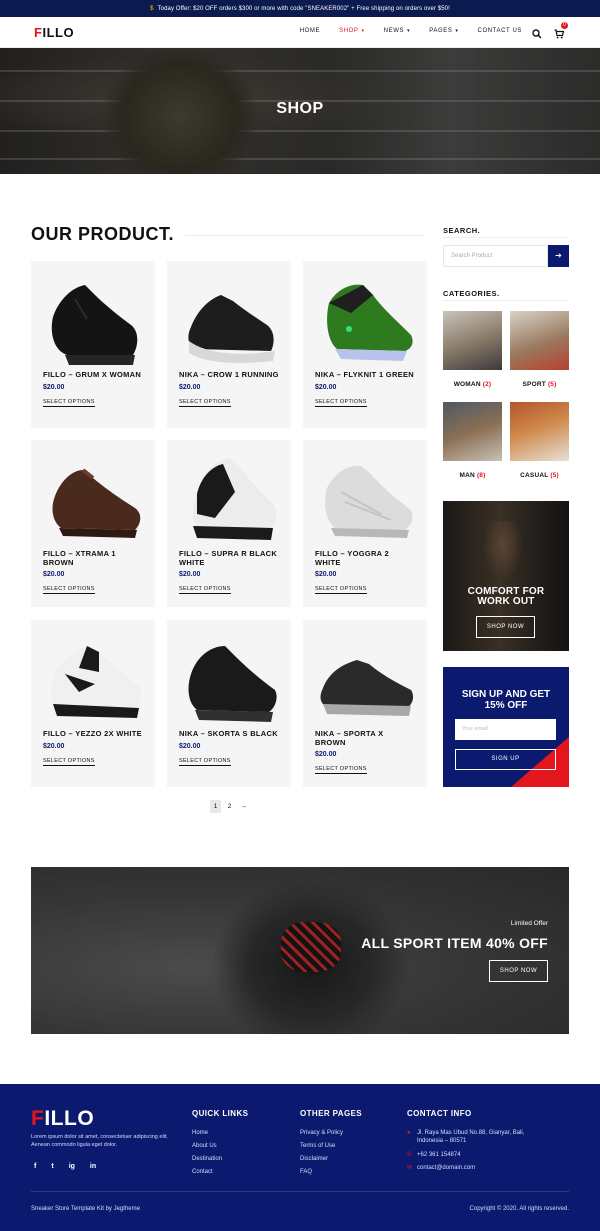 Image resolution: width=600 pixels, height=1231 pixels. I want to click on footer-link-disclaimer: Disclaimer, so click(314, 1159).